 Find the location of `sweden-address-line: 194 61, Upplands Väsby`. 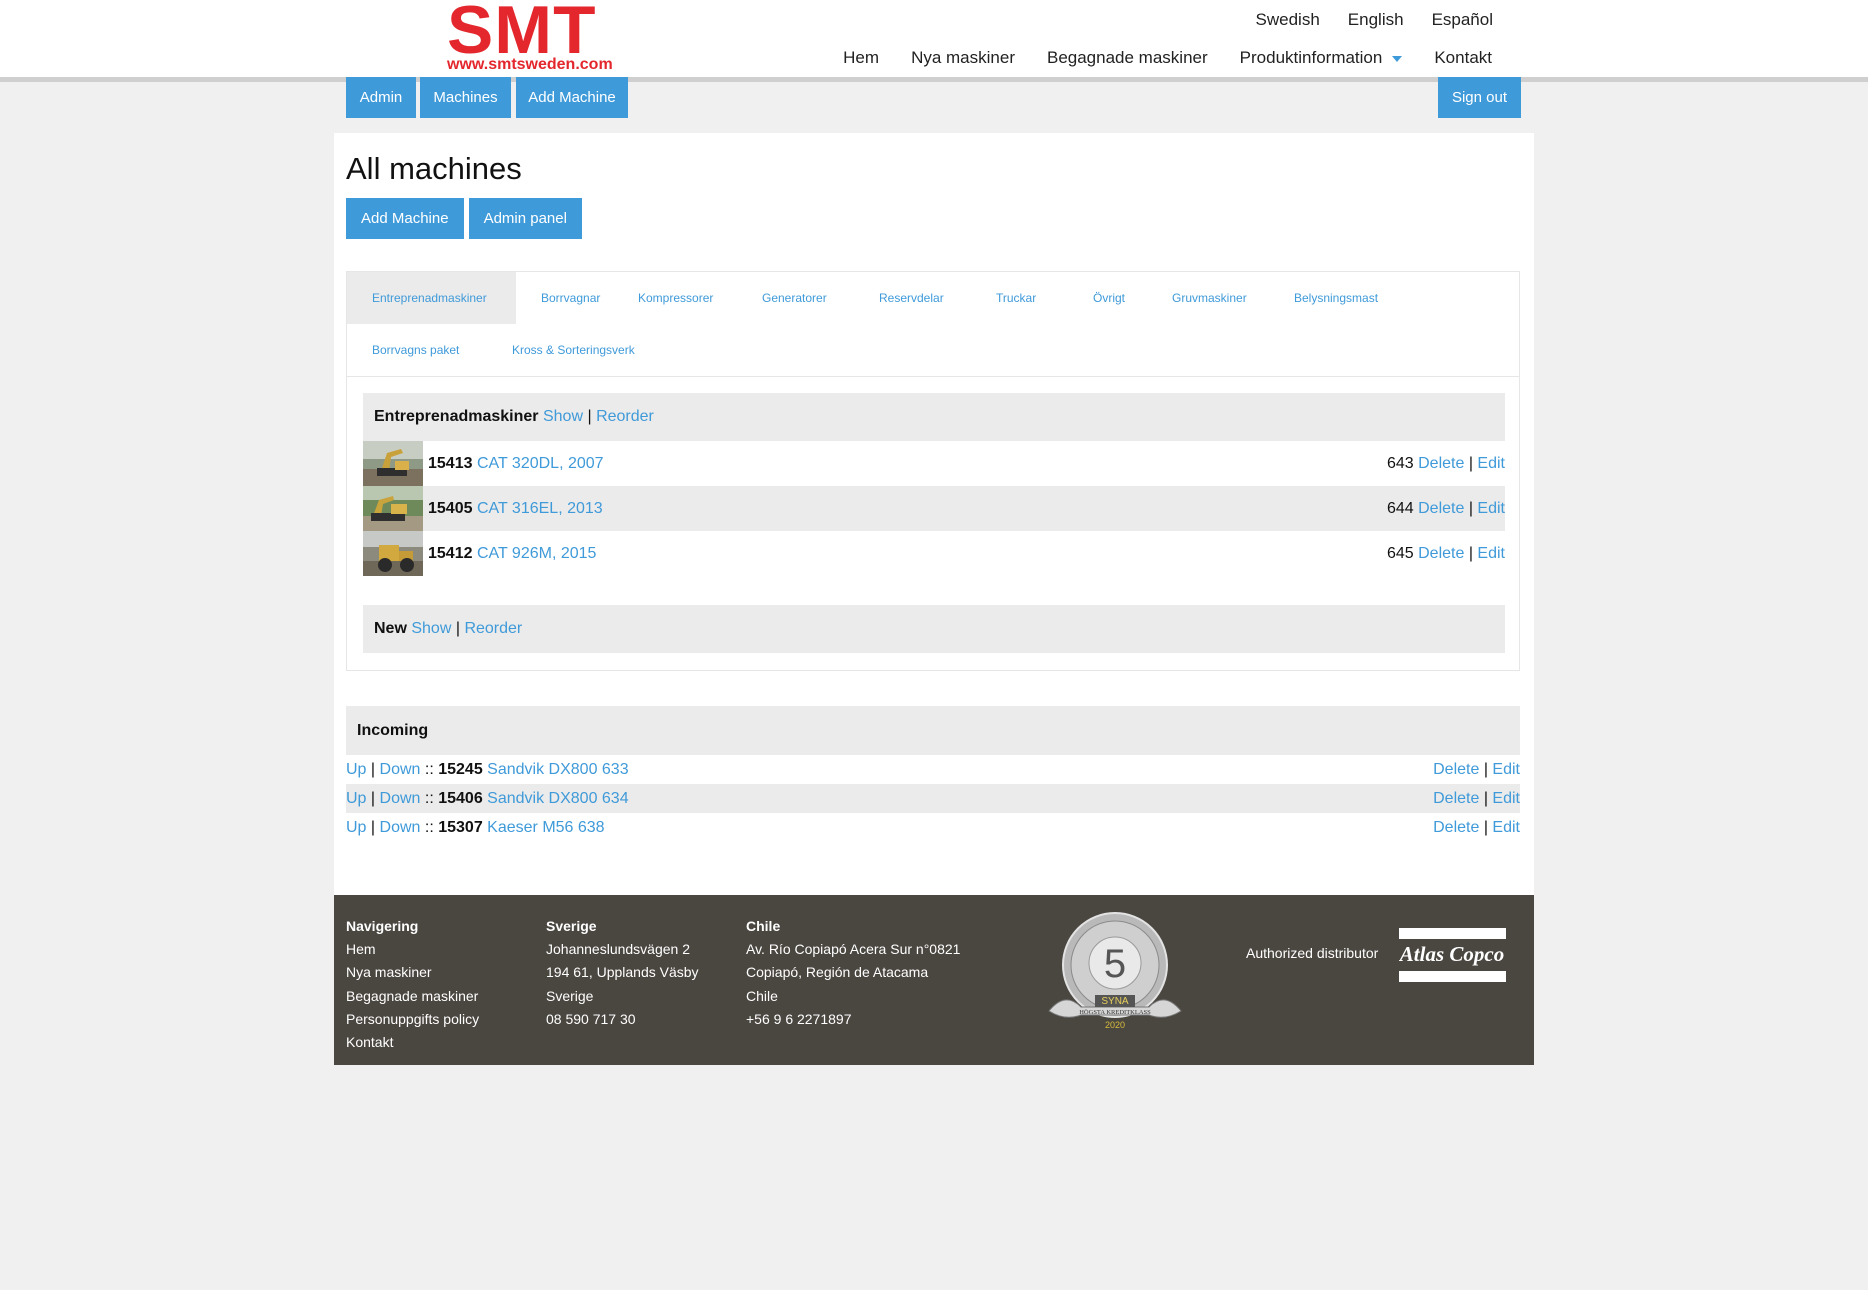

sweden-address-line: 194 61, Upplands Väsby is located at coordinates (622, 972).